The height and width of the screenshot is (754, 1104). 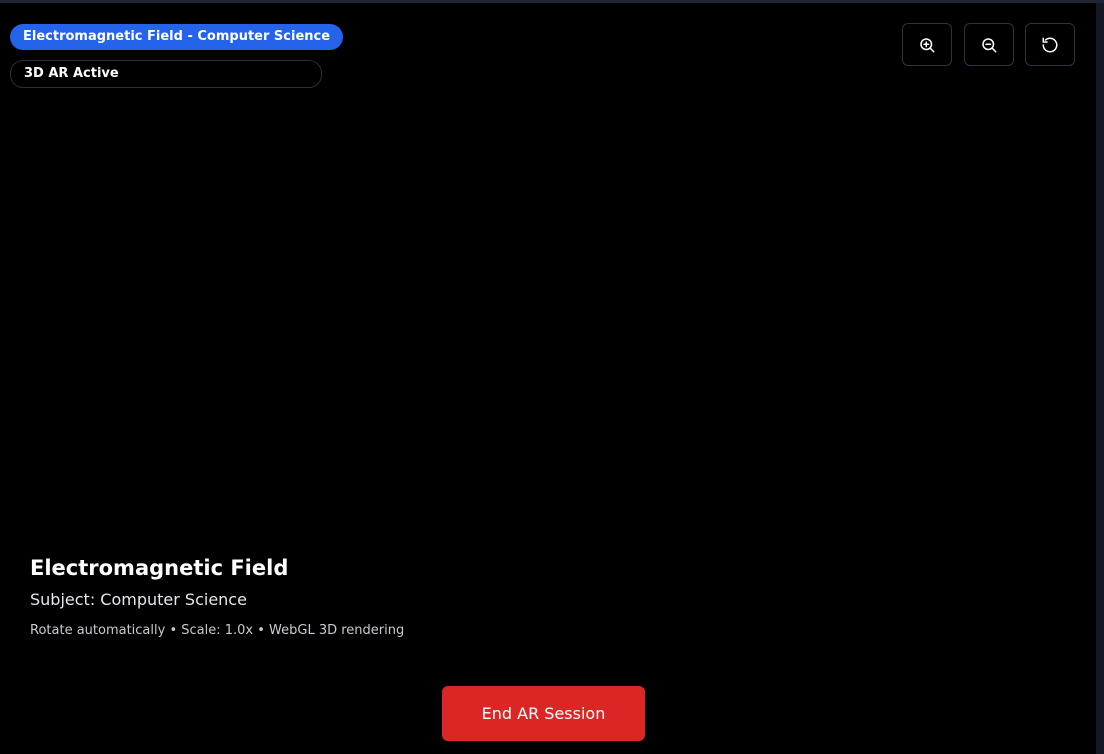 I want to click on zoom-out-button, so click(x=989, y=44).